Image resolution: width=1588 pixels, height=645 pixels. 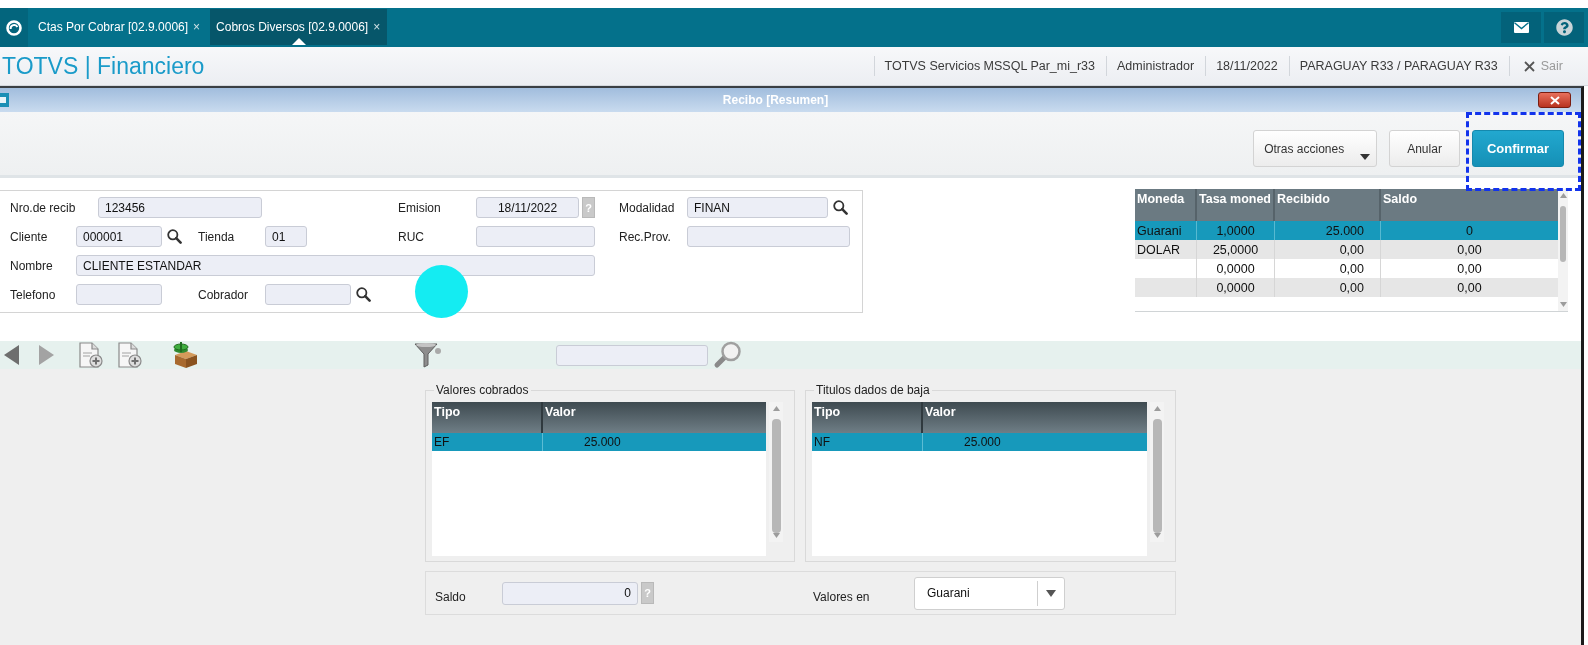 What do you see at coordinates (776, 100) in the screenshot?
I see `dialog-title: Recibo [Resumen]` at bounding box center [776, 100].